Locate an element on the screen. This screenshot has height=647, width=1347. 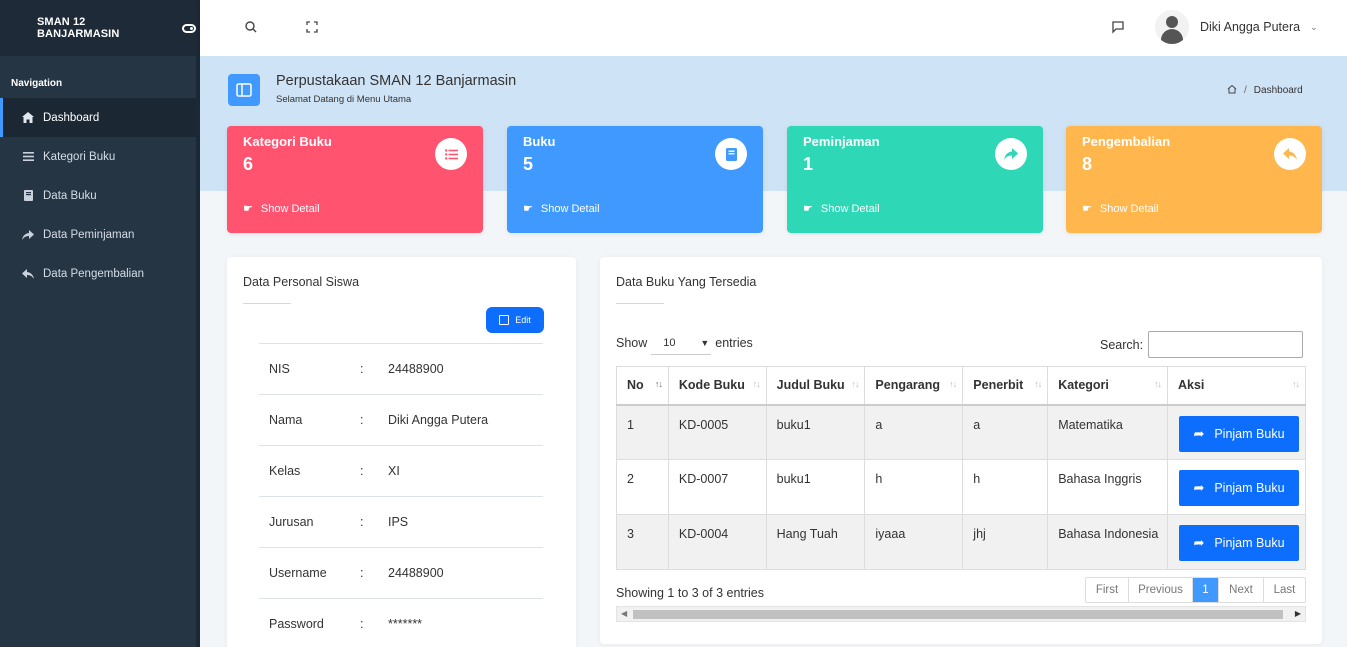
column-header-judul-buku: Judul Buku ↑↓ is located at coordinates (815, 386).